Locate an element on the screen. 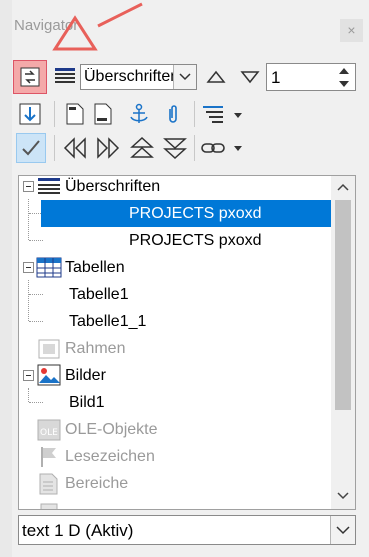 This screenshot has height=557, width=369. tree-item-bilder: Bilder is located at coordinates (175, 375).